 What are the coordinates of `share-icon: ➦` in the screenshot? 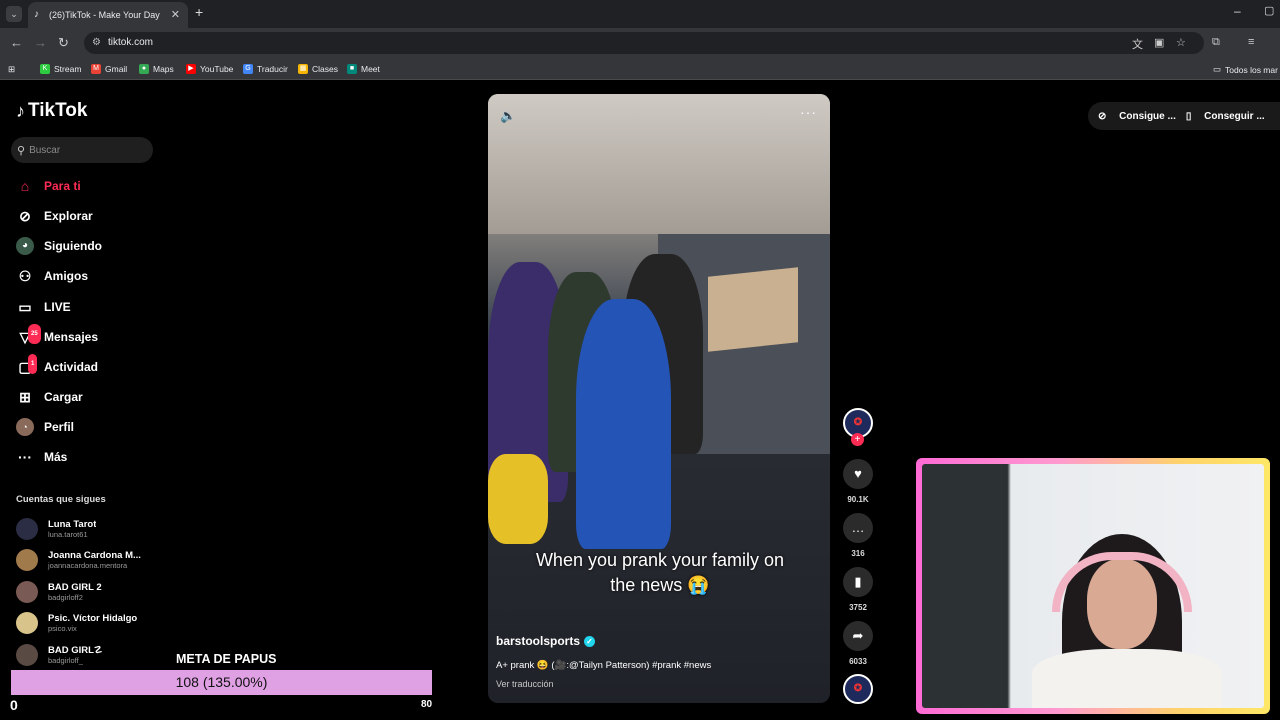 It's located at (858, 636).